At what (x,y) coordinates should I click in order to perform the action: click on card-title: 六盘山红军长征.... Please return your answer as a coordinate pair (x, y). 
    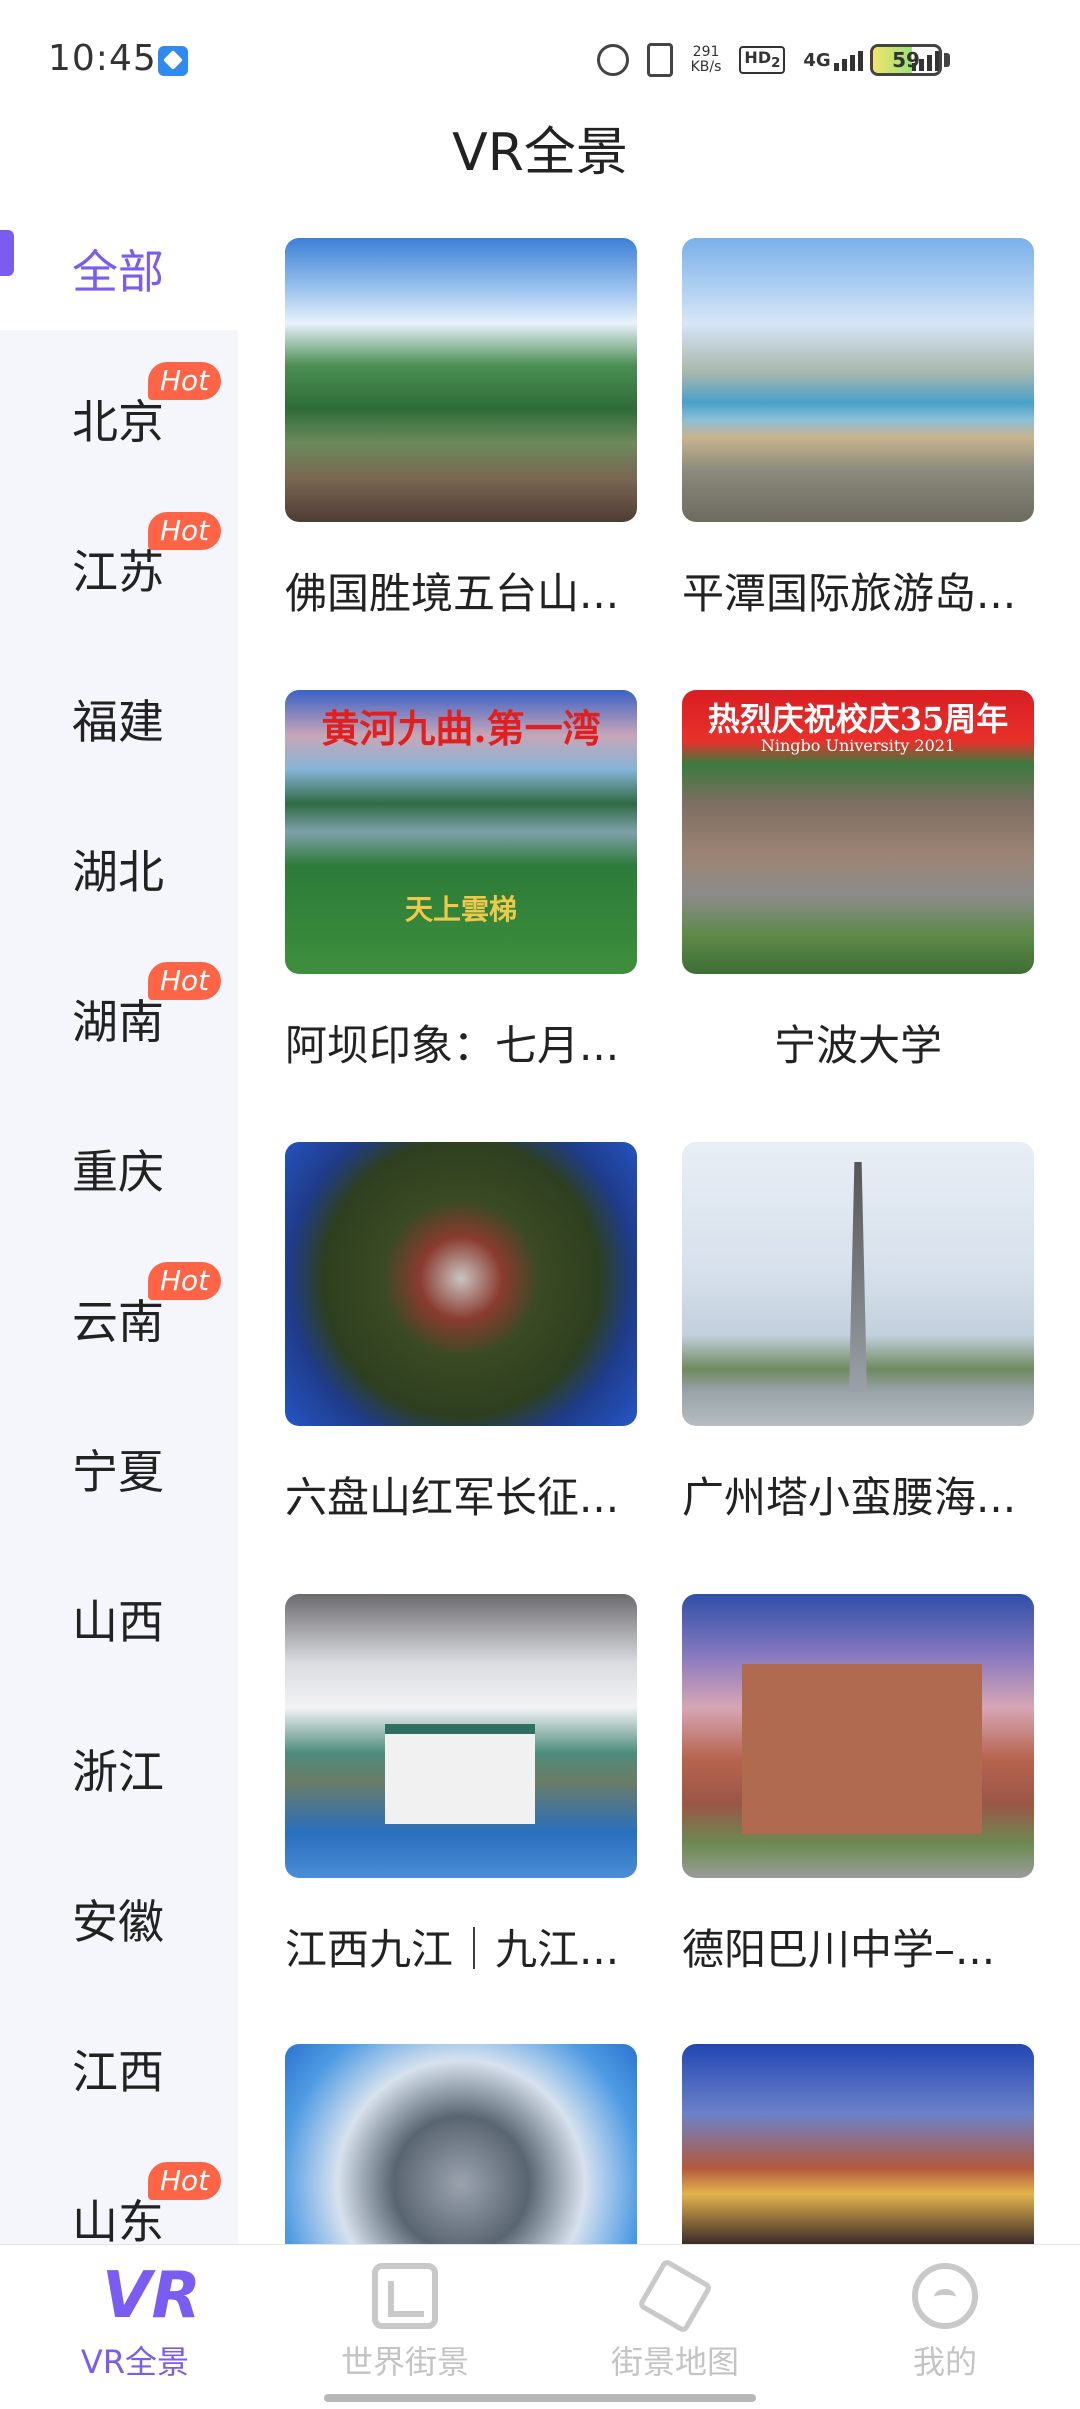
    Looking at the image, I should click on (452, 1497).